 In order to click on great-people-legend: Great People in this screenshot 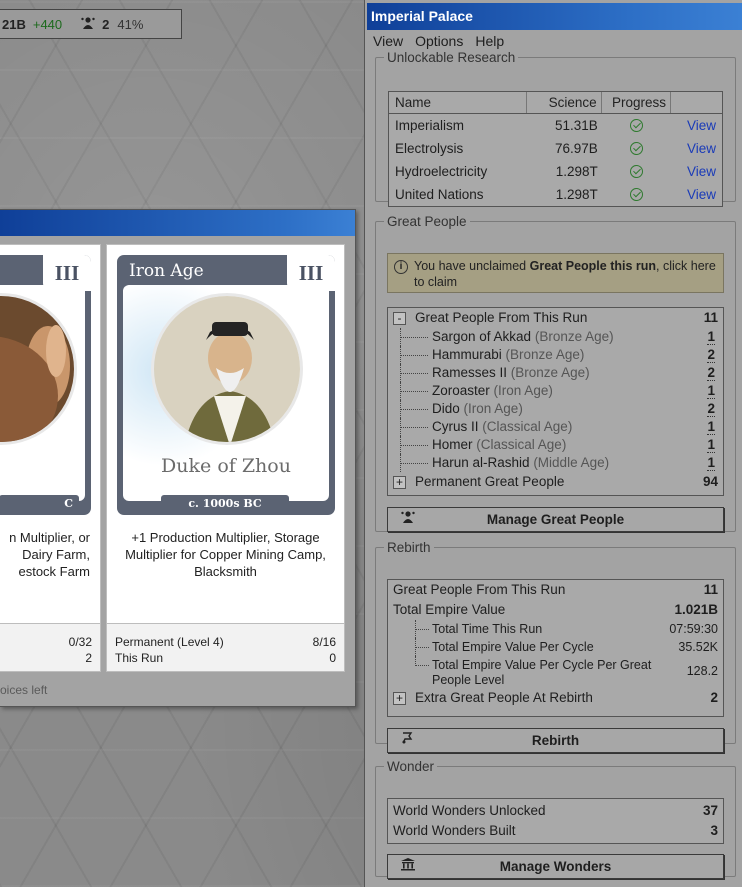, I will do `click(427, 221)`.